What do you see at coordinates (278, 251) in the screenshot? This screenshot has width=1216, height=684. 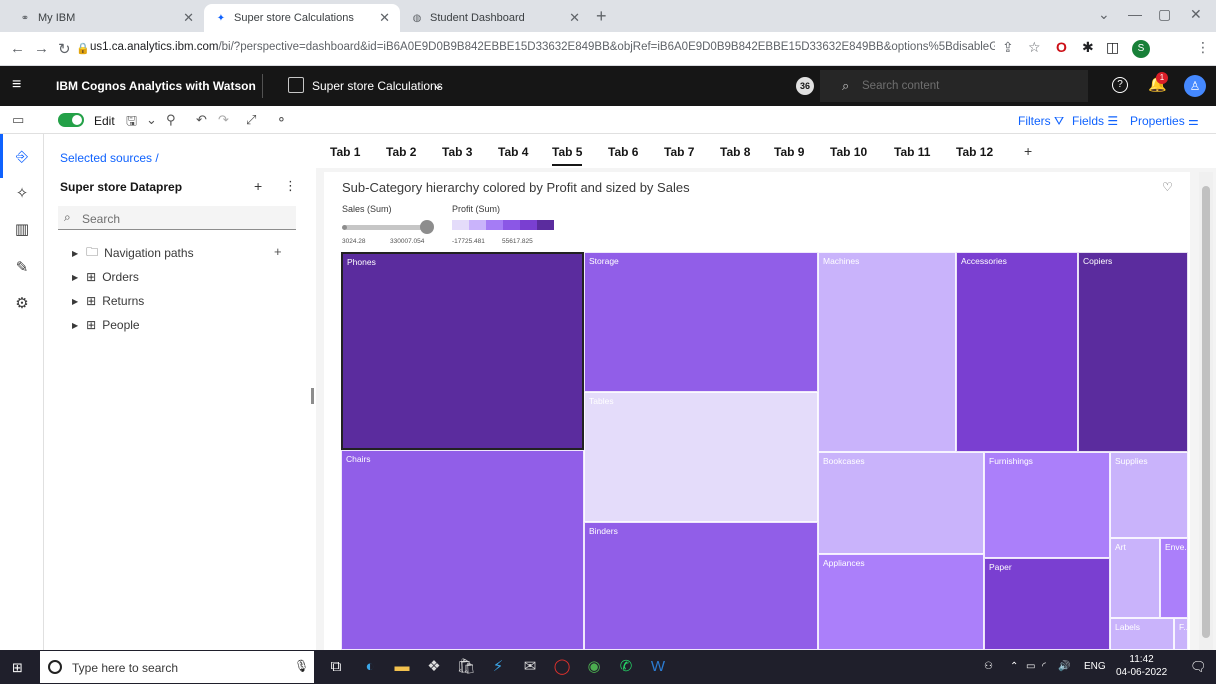 I see `add-navigation-path-button: +` at bounding box center [278, 251].